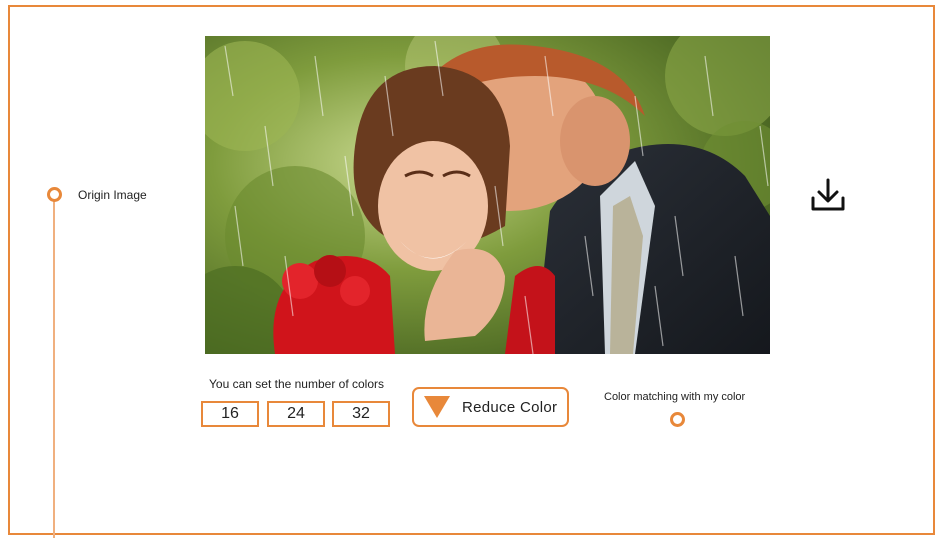 This screenshot has height=538, width=945. Describe the element at coordinates (677, 419) in the screenshot. I see `color-matching-radio` at that location.